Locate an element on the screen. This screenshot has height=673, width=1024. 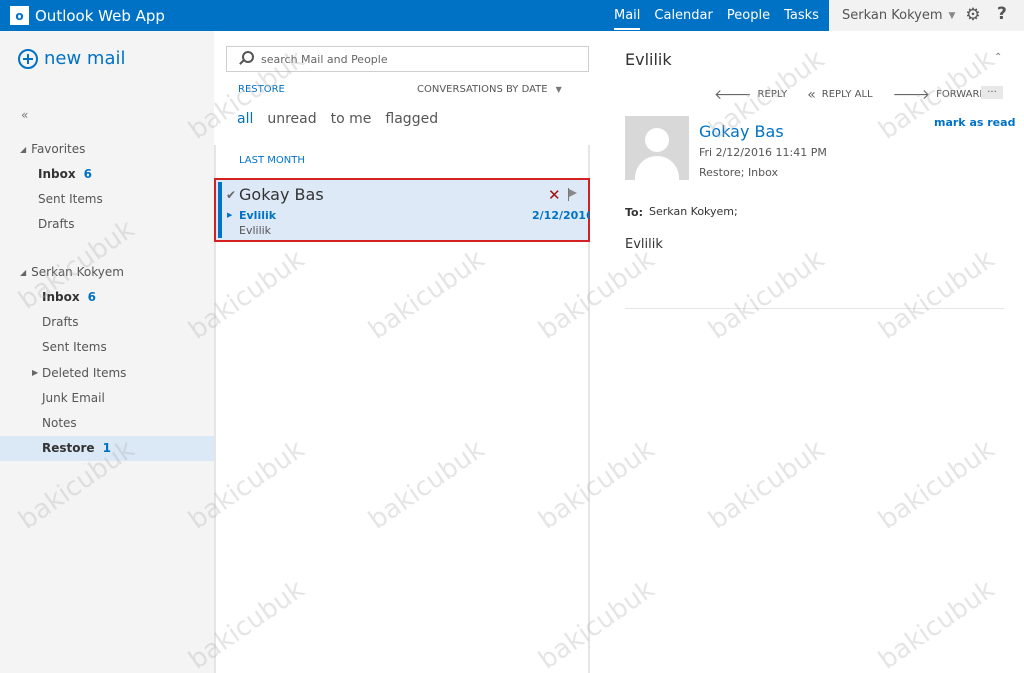
filter-flagged: flagged is located at coordinates (411, 119).